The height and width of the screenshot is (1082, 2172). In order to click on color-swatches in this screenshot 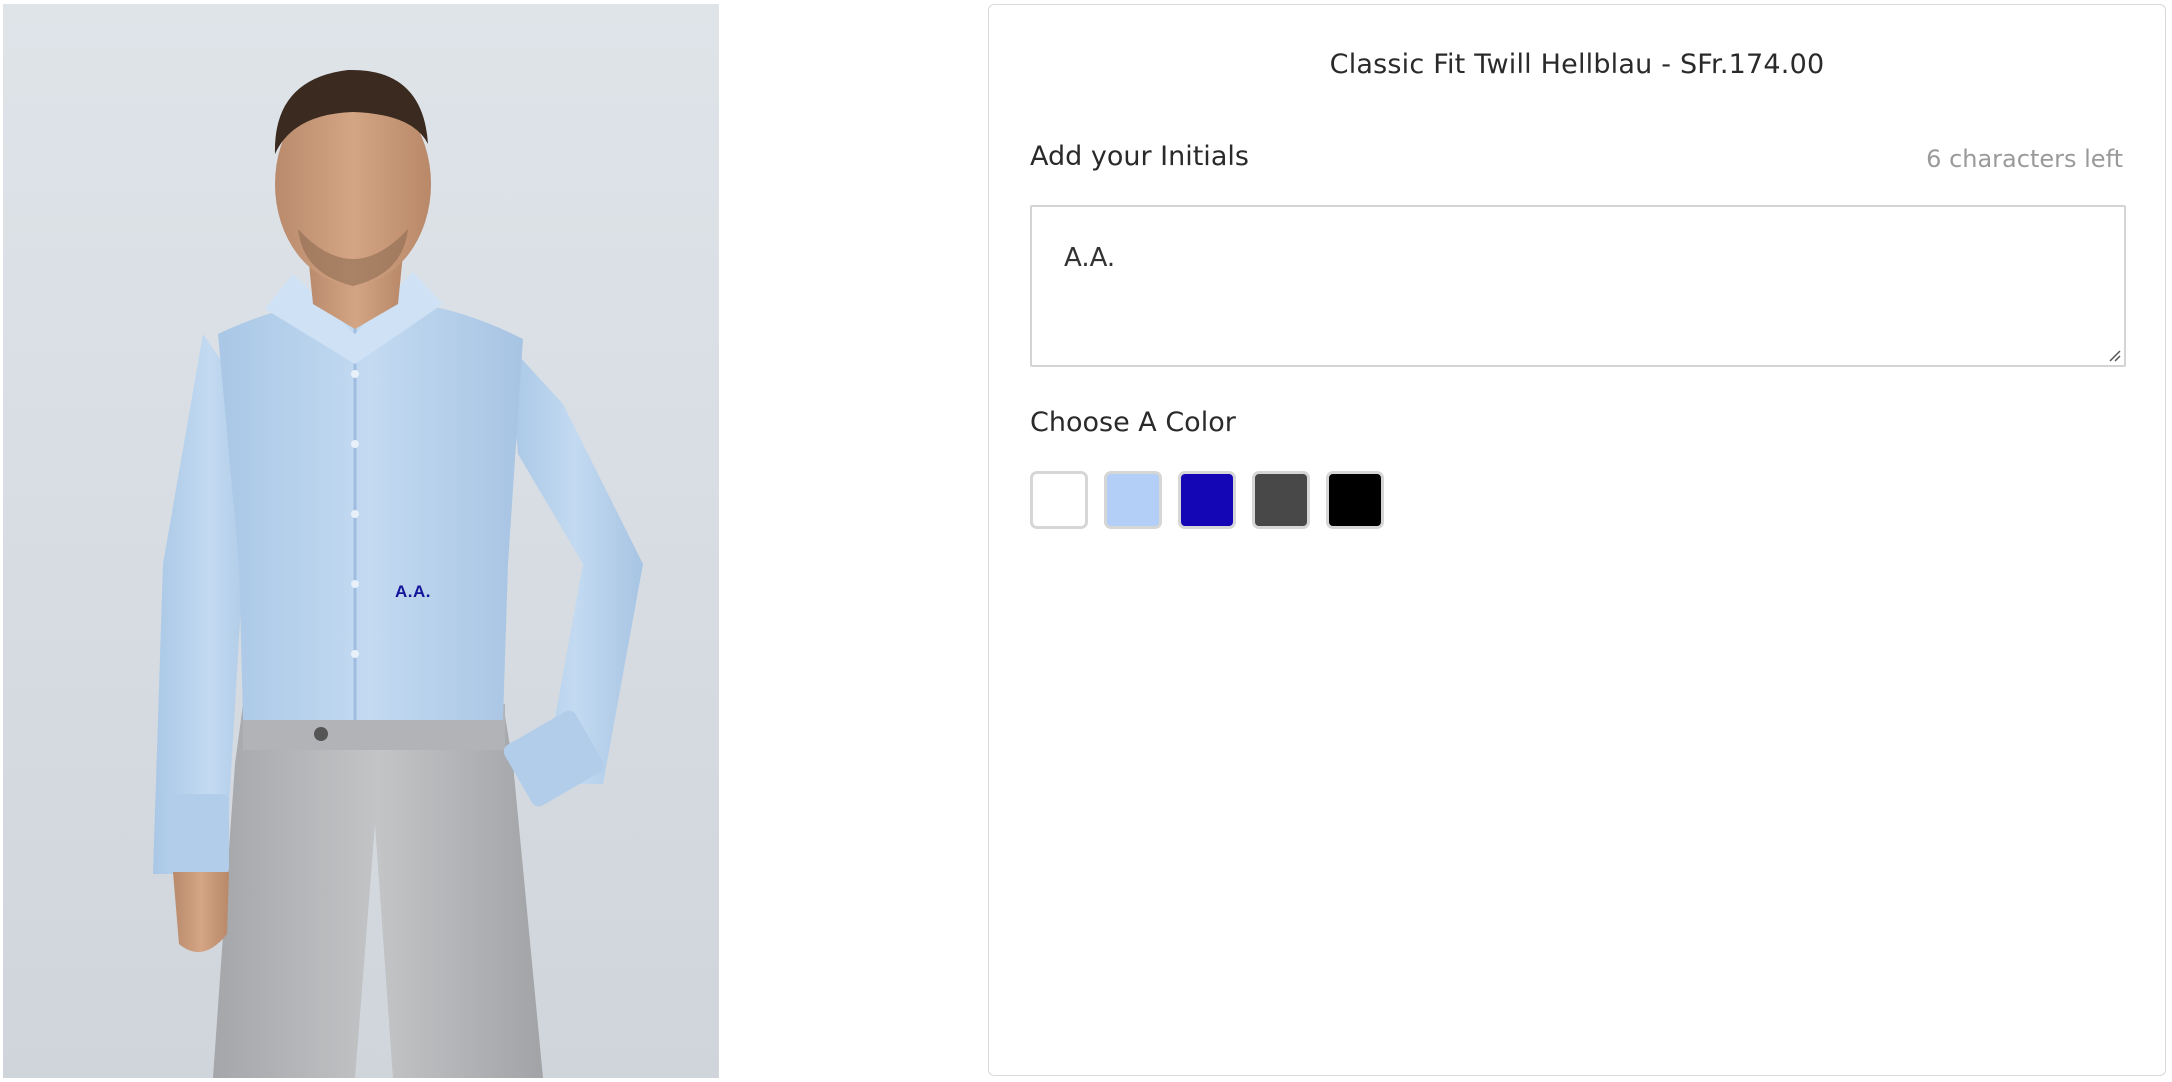, I will do `click(1207, 500)`.